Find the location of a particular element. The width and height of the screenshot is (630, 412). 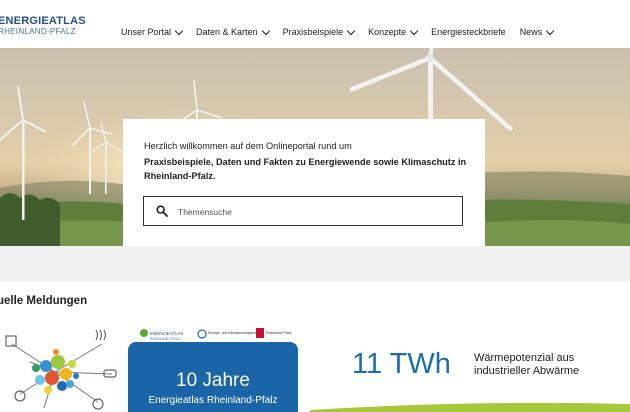

nav-label: Energiesteckbriefe is located at coordinates (468, 32).